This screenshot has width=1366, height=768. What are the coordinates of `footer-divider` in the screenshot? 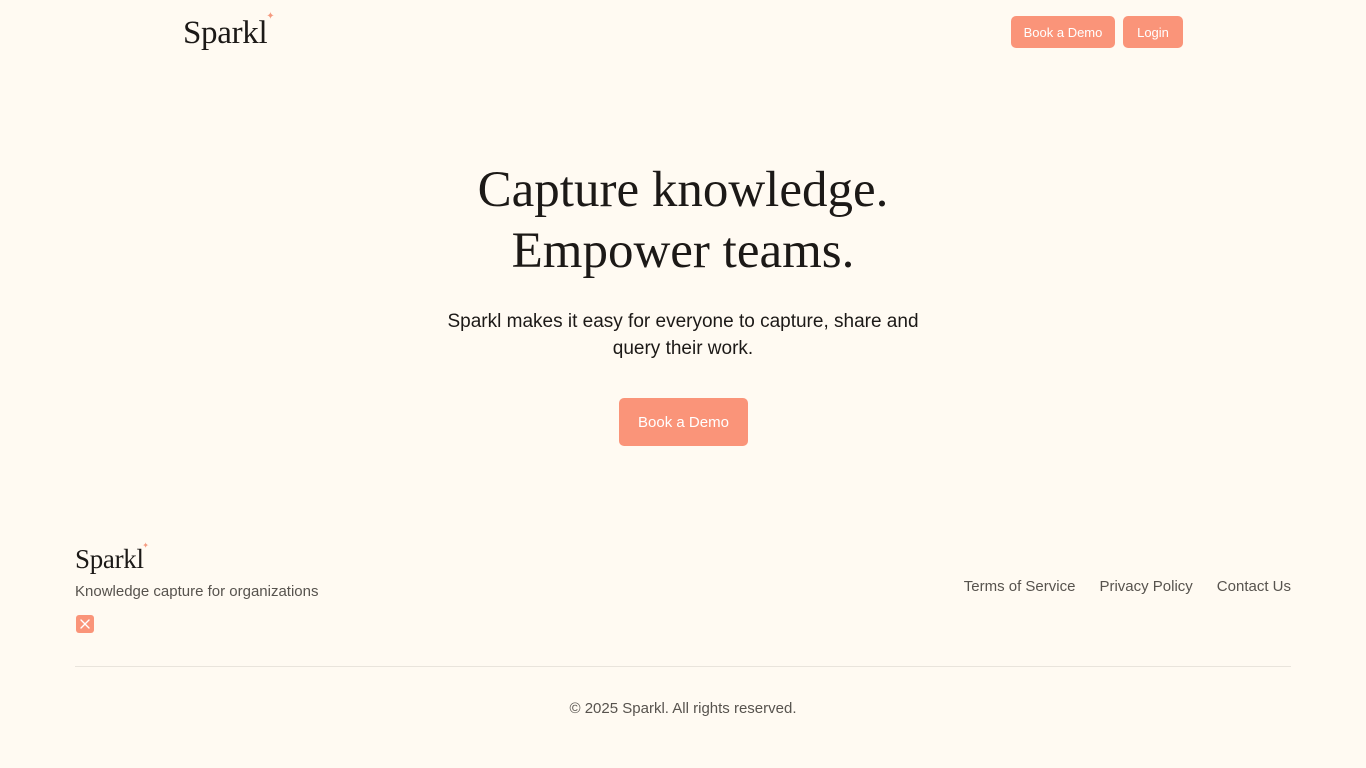 It's located at (683, 666).